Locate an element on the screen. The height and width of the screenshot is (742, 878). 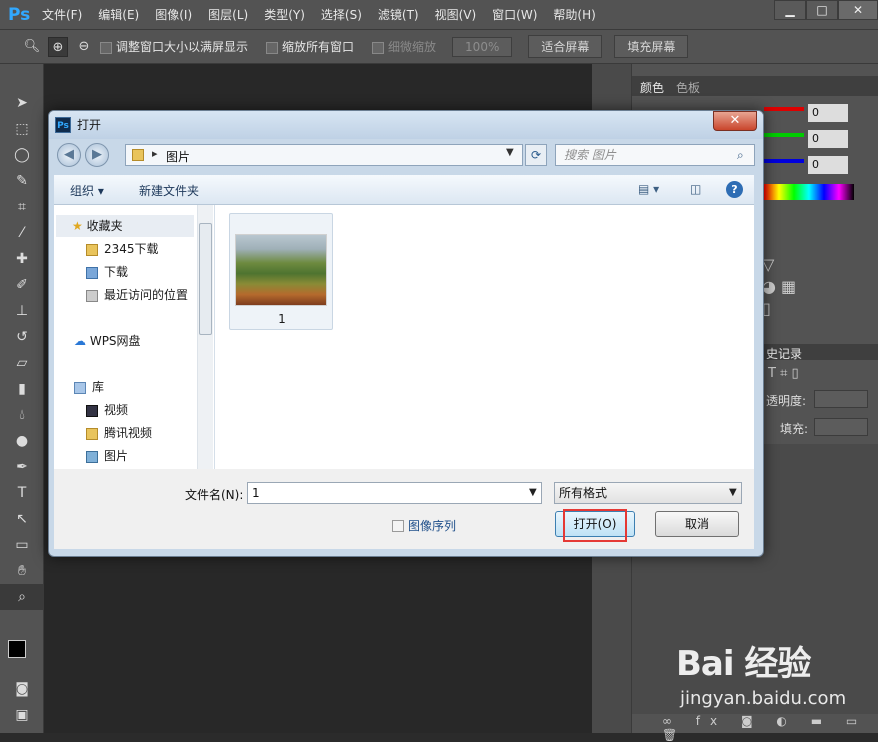
red-value: 0 is located at coordinates (828, 113).